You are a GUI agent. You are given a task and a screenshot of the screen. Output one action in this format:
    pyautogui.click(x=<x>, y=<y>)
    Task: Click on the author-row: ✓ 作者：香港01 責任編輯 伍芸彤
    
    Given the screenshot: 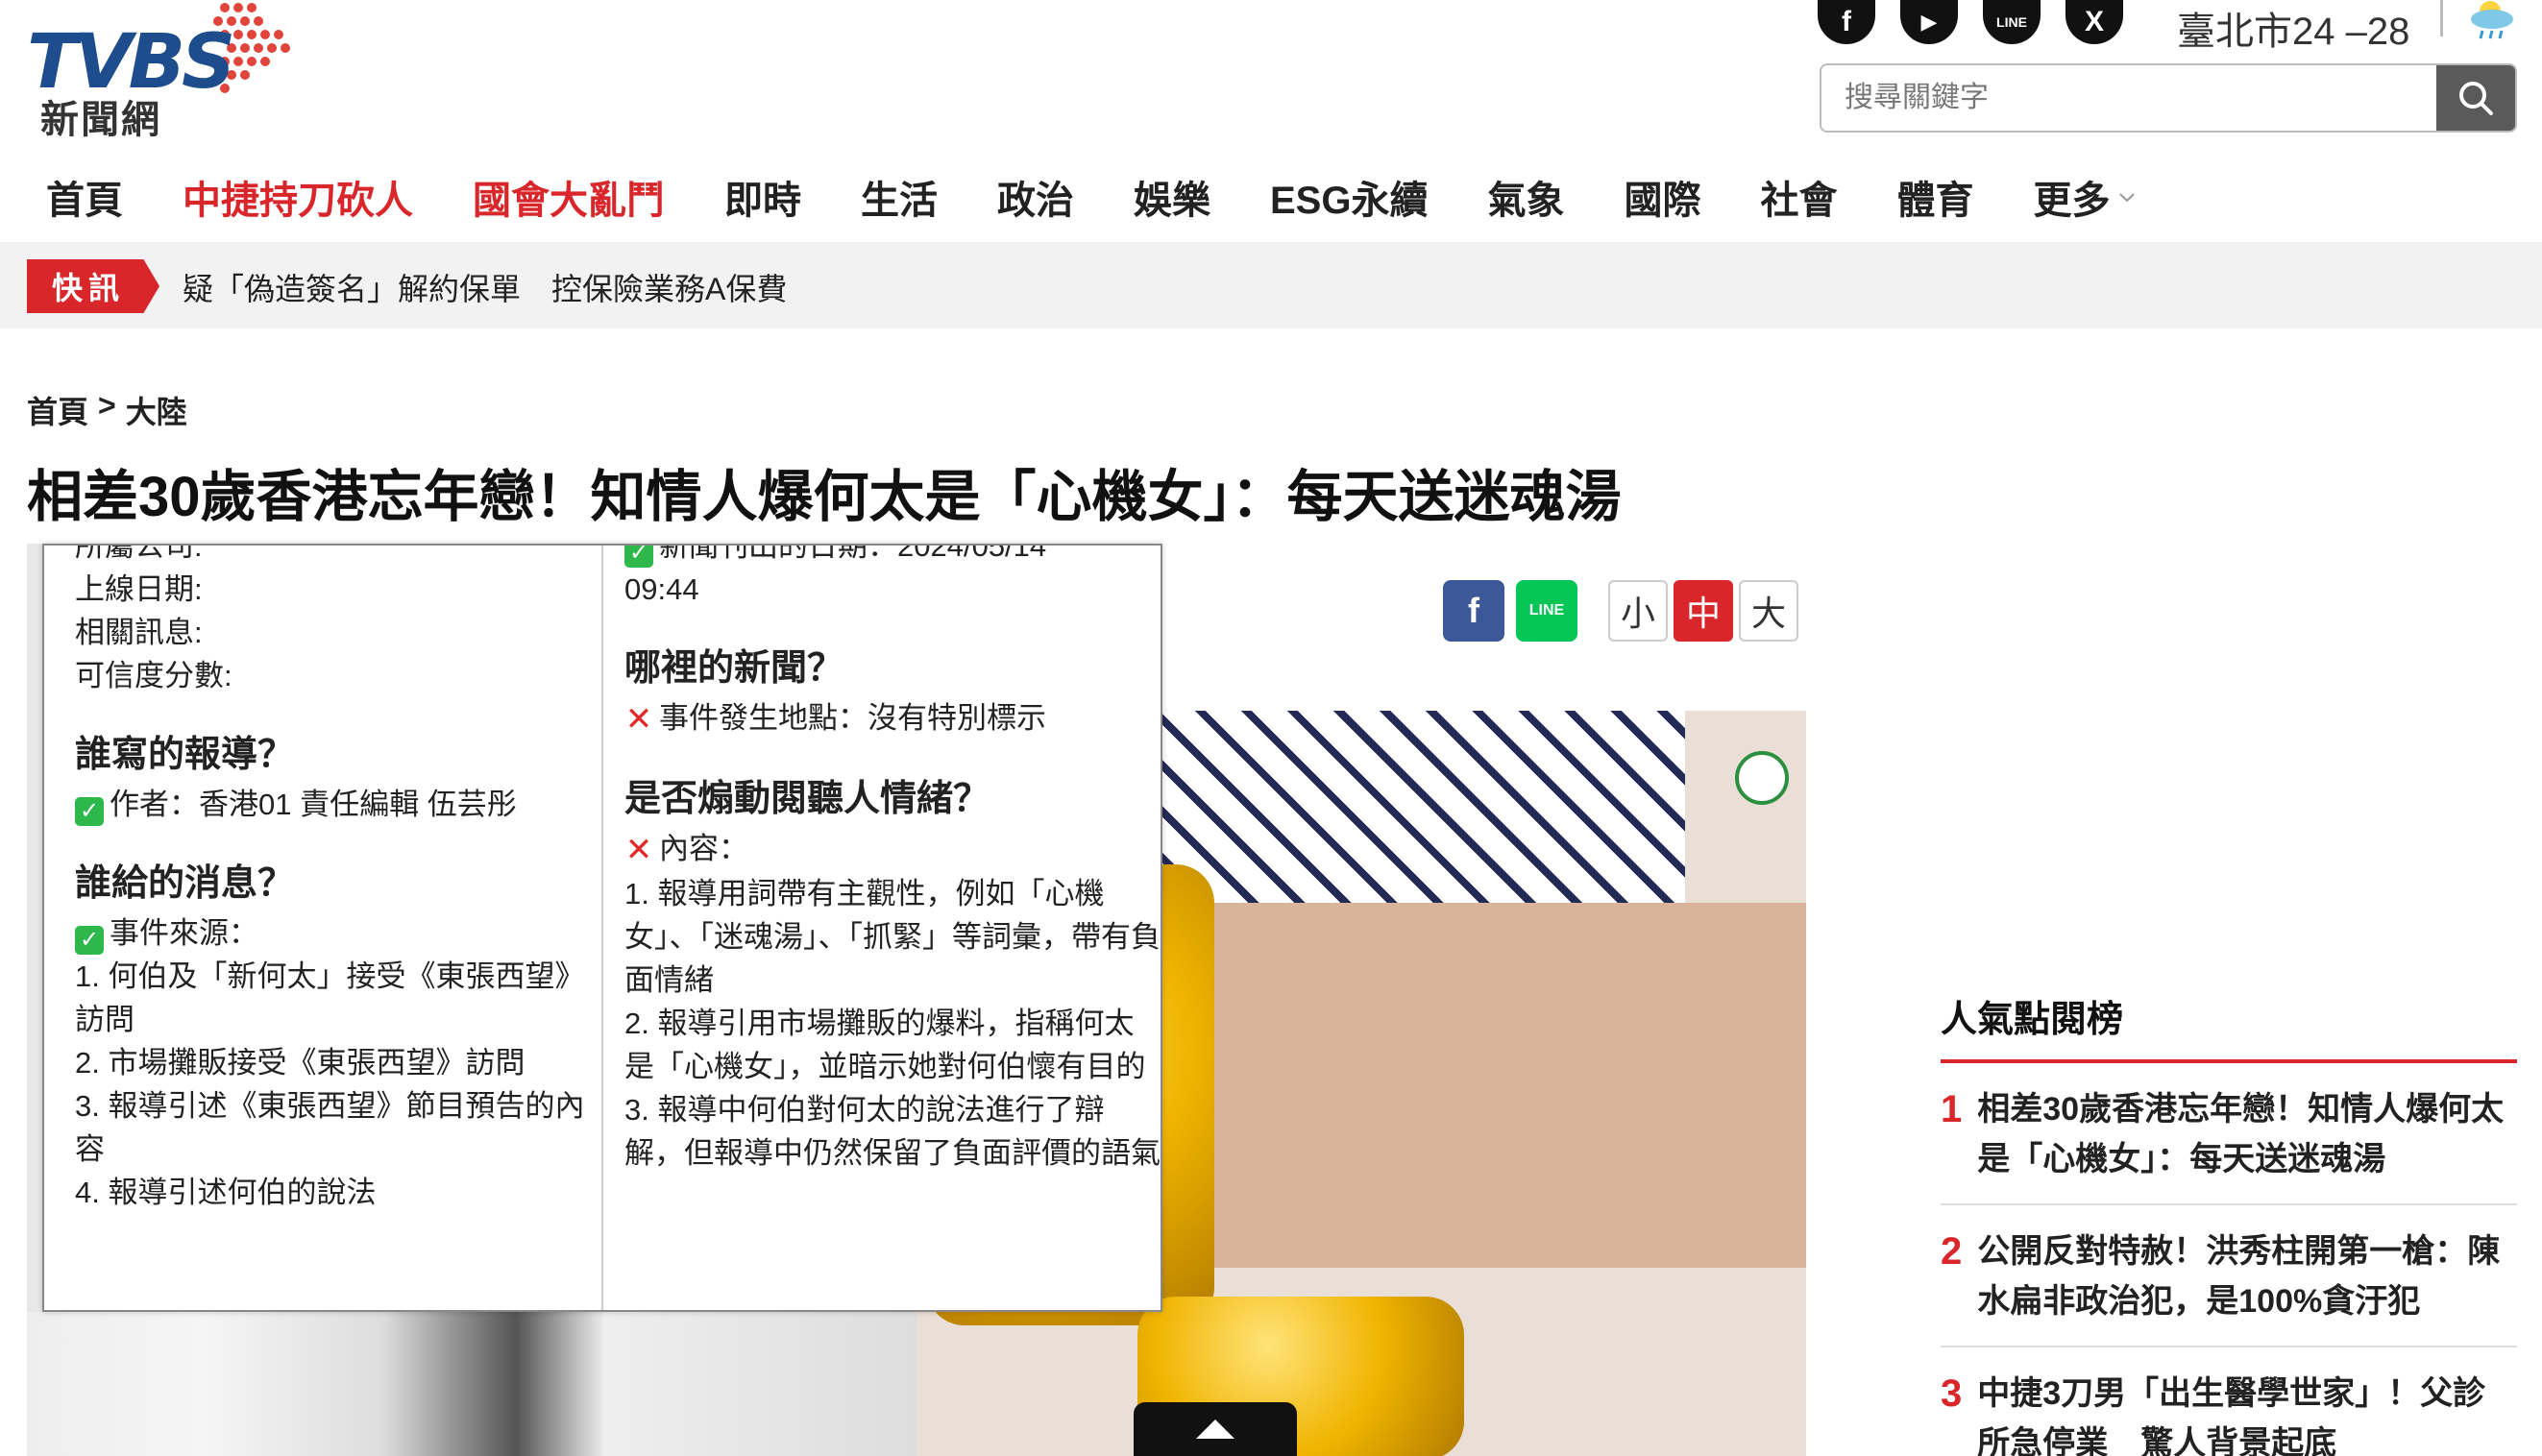 What is the action you would take?
    pyautogui.click(x=335, y=804)
    